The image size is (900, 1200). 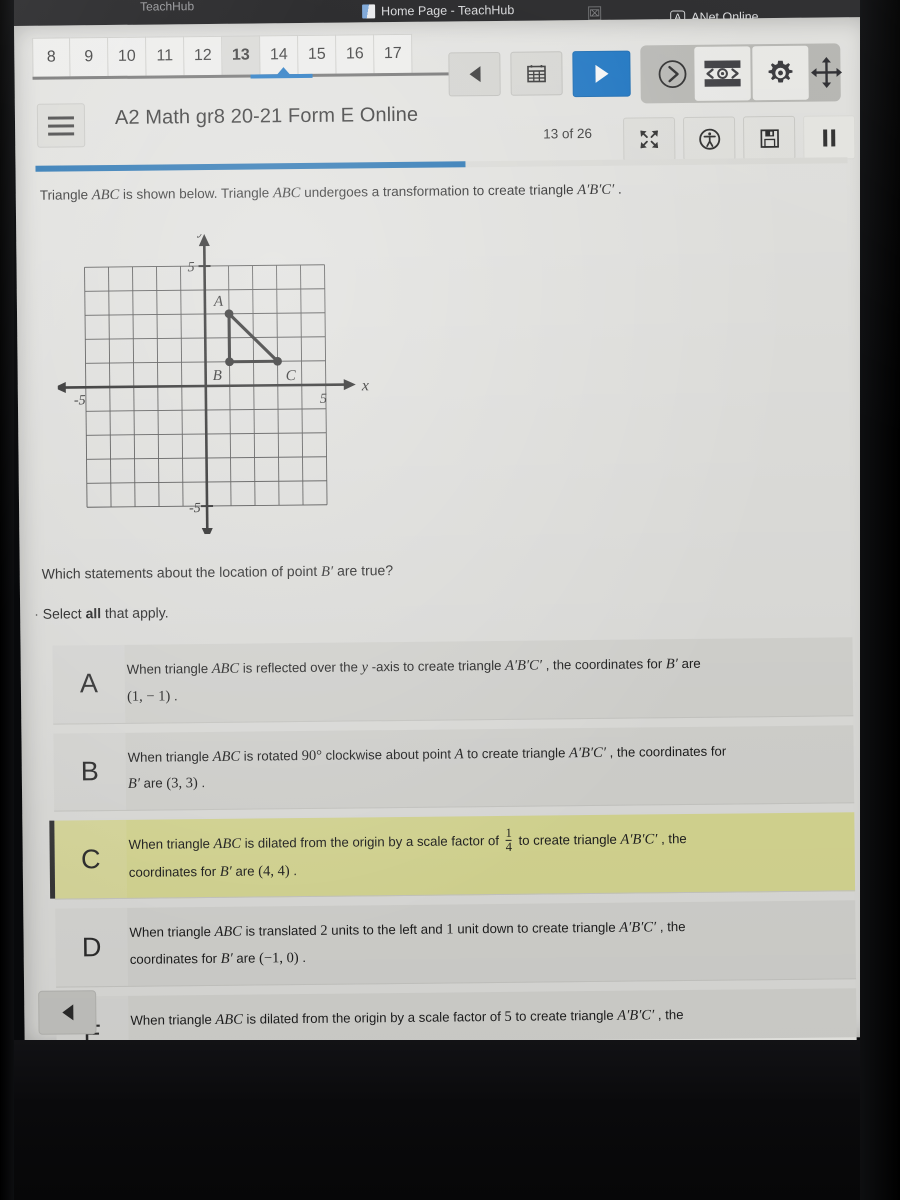 I want to click on fullscreen-expand-icon, so click(x=649, y=139).